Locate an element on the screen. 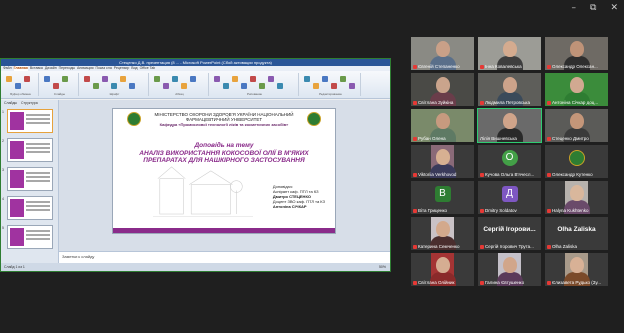 The height and width of the screenshot is (333, 624). slide-footer-band is located at coordinates (224, 230).